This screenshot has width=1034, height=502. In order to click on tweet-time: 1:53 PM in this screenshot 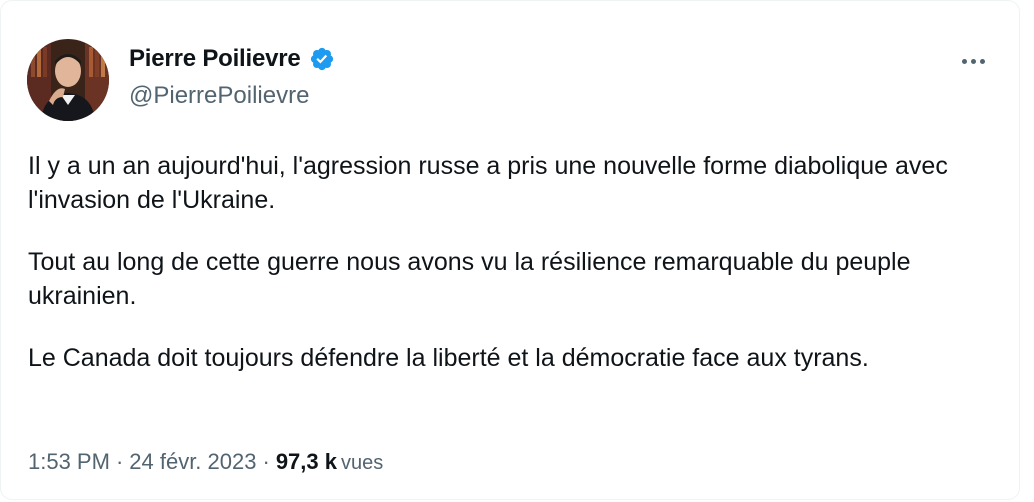, I will do `click(69, 461)`.